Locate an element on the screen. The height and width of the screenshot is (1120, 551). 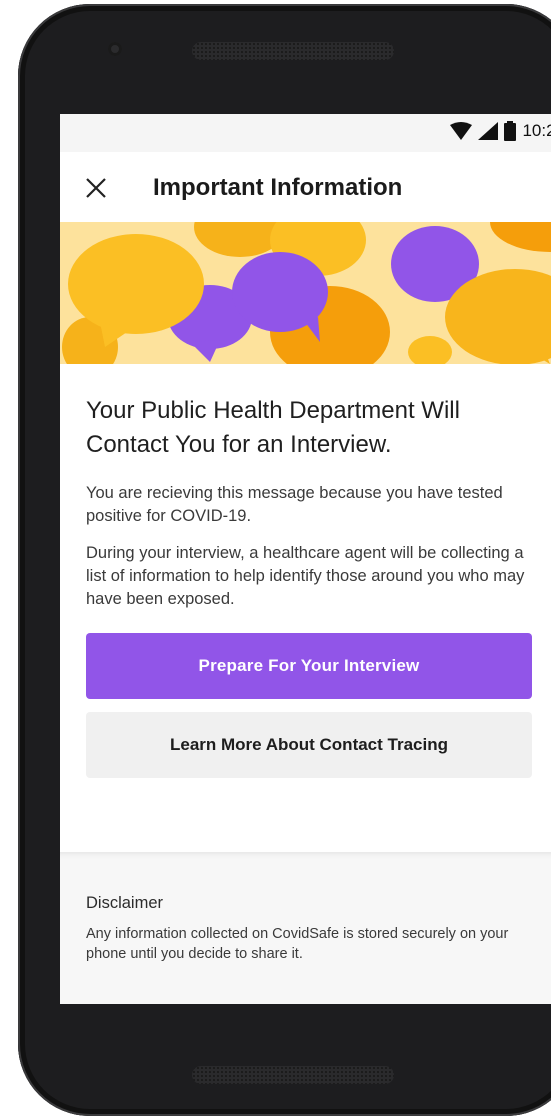
close-icon is located at coordinates (96, 188).